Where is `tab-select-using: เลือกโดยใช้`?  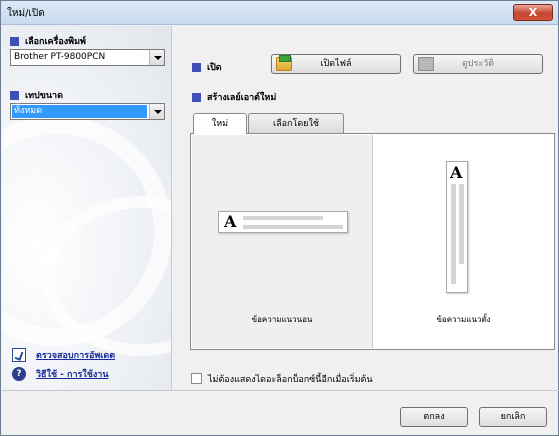 tab-select-using: เลือกโดยใช้ is located at coordinates (296, 123).